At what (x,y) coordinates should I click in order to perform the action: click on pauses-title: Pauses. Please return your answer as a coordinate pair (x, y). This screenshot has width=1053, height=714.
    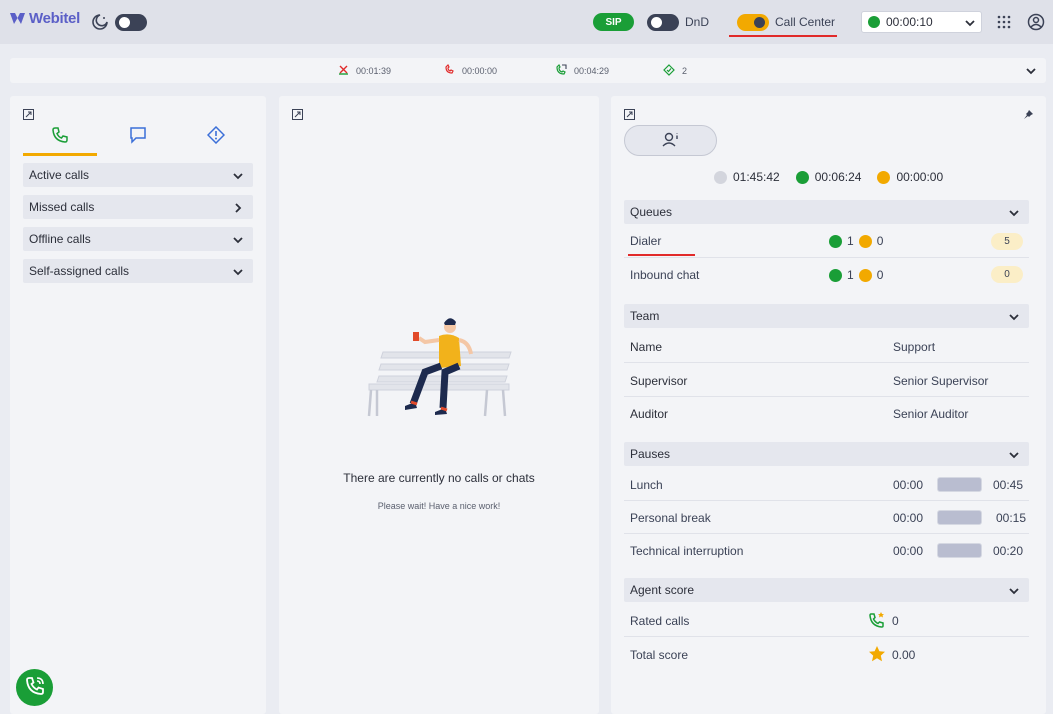
    Looking at the image, I should click on (650, 454).